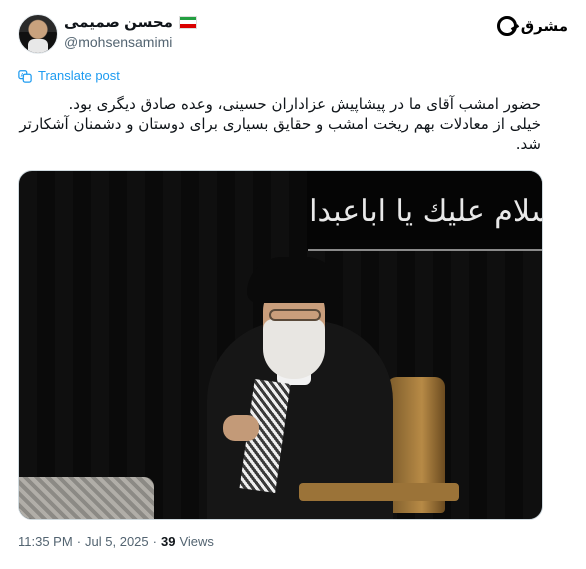 The width and height of the screenshot is (586, 569). I want to click on figure-turban, so click(294, 280).